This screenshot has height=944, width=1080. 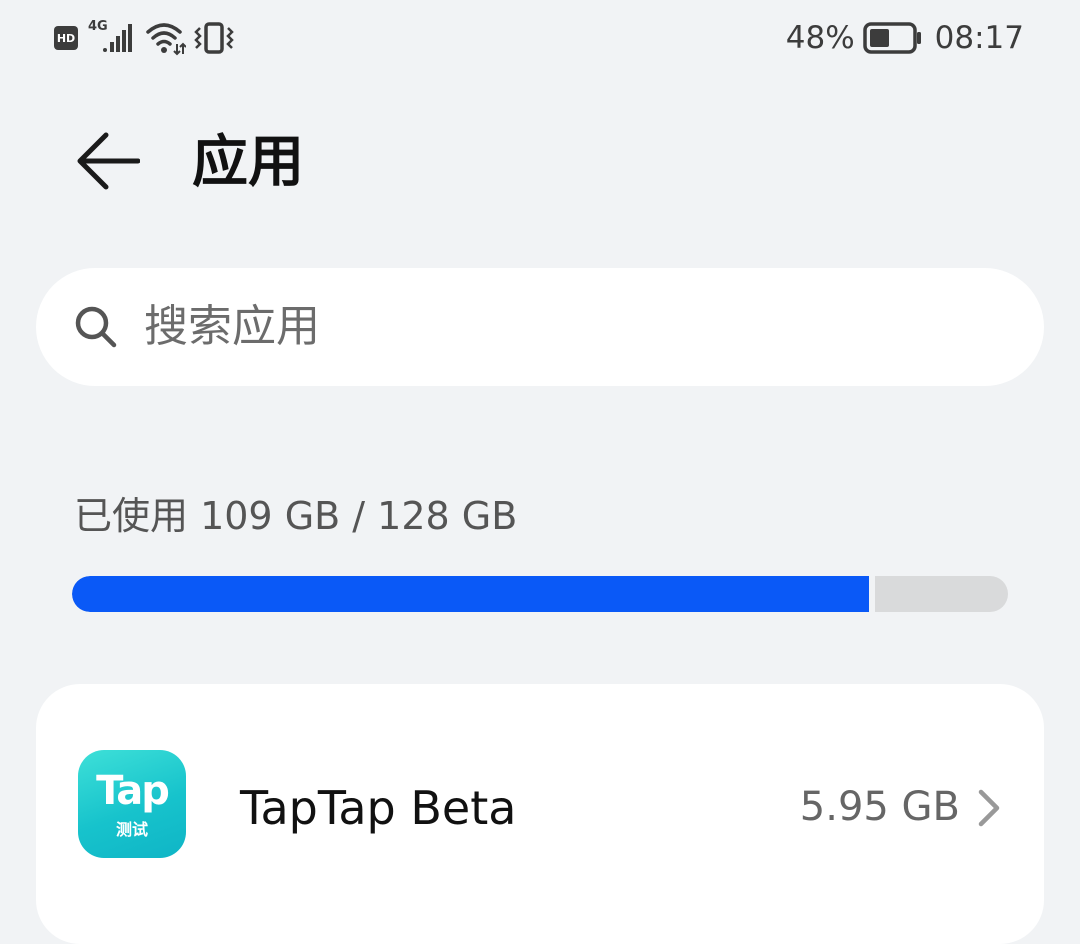 What do you see at coordinates (540, 327) in the screenshot?
I see `search-input: 搜索应用` at bounding box center [540, 327].